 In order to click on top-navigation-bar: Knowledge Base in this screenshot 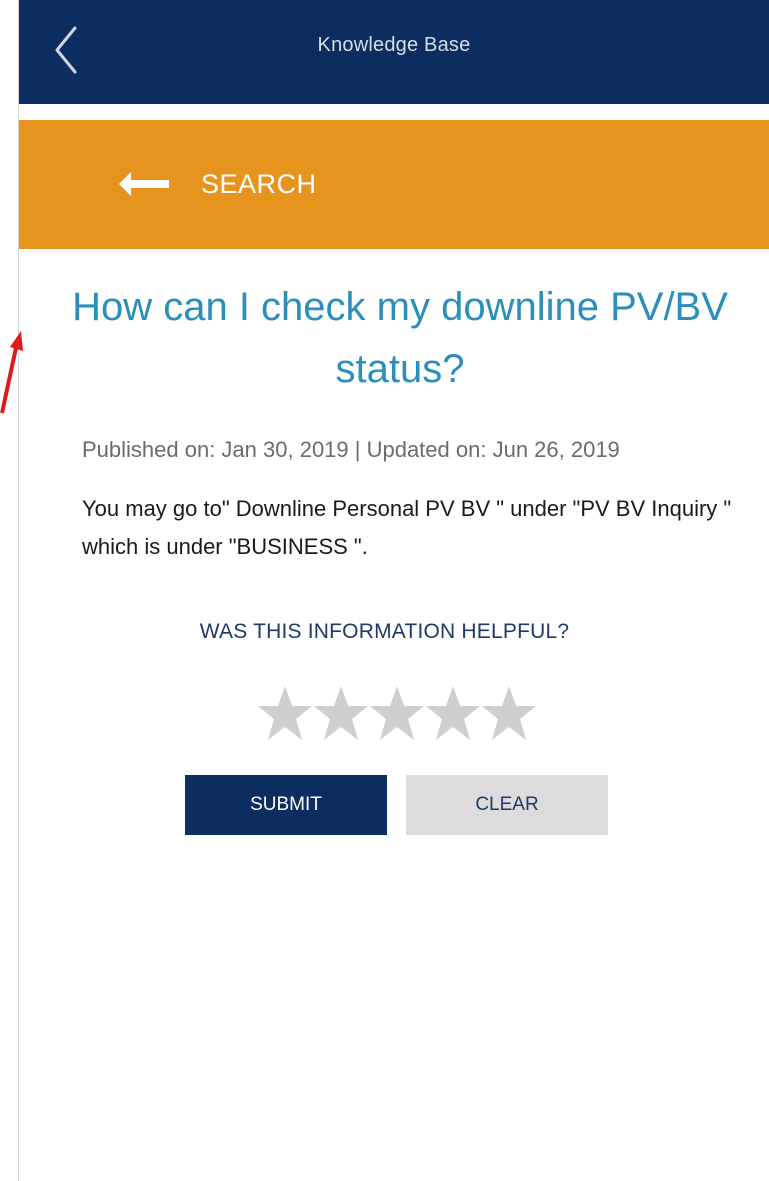, I will do `click(394, 52)`.